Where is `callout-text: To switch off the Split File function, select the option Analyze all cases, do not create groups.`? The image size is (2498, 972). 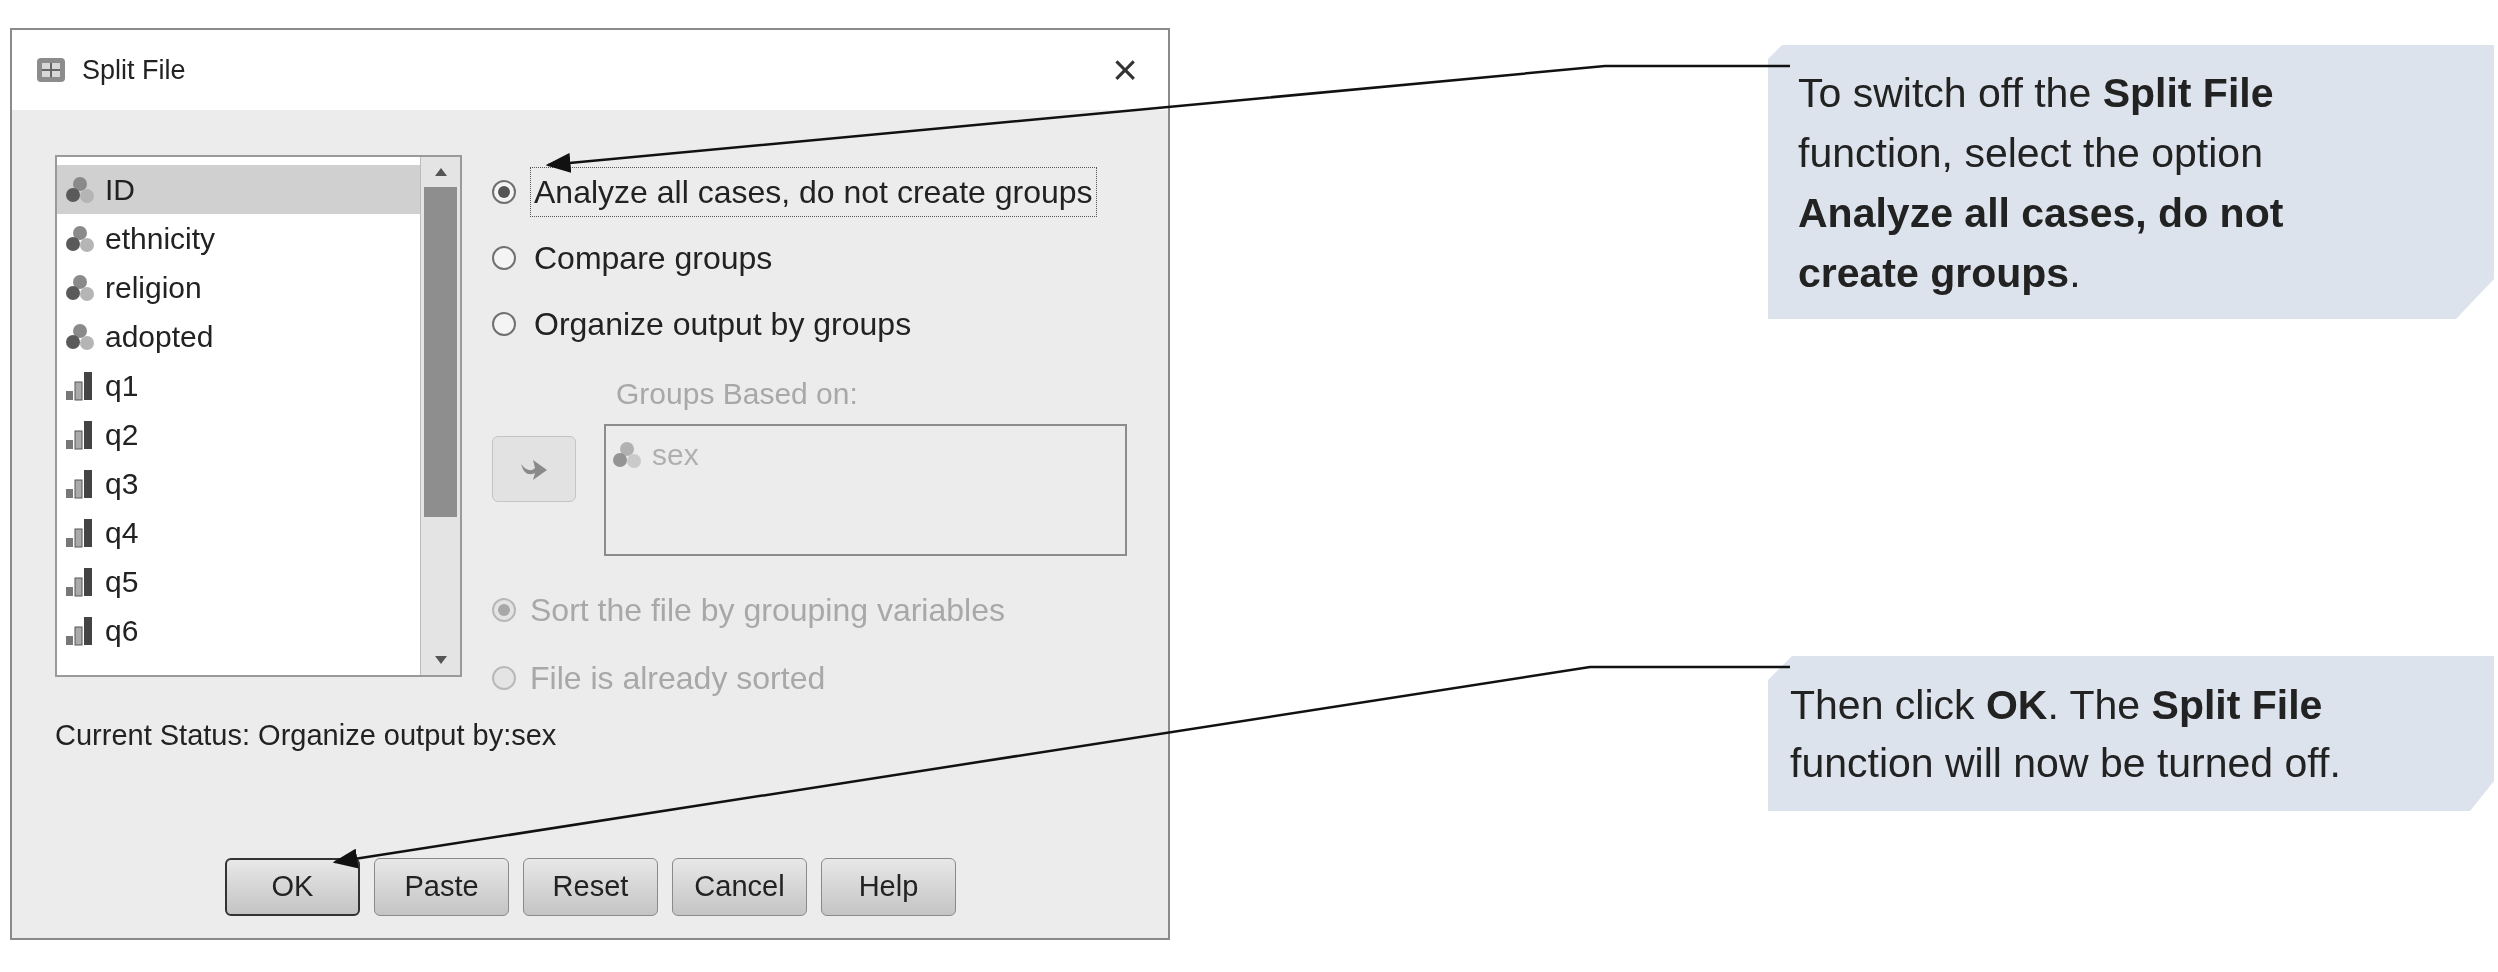 callout-text: To switch off the Split File function, select the option Analyze all cases, do not create groups. is located at coordinates (2041, 183).